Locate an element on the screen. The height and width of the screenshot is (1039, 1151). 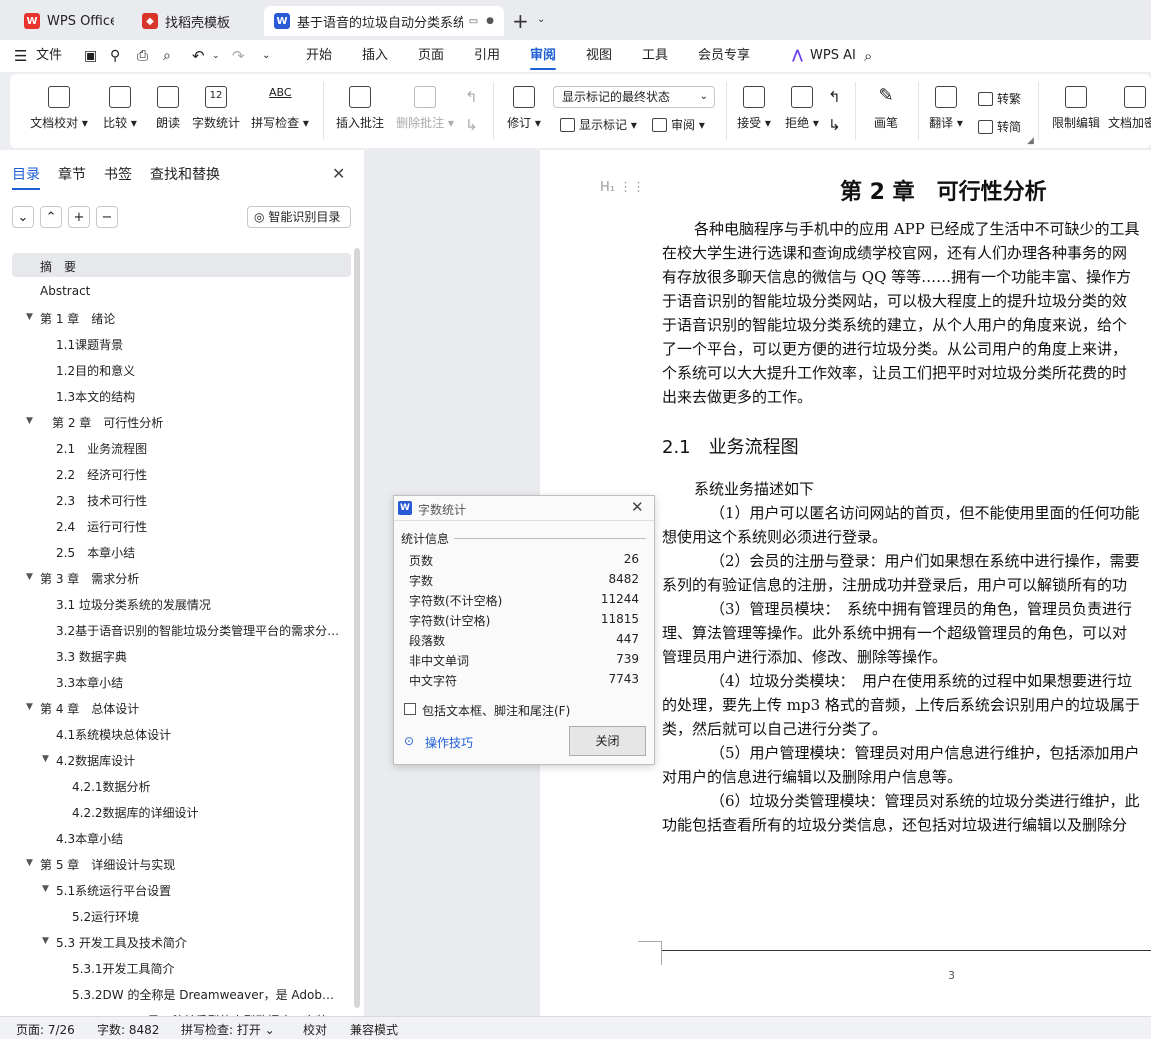
menu-review: 审阅 is located at coordinates (543, 56).